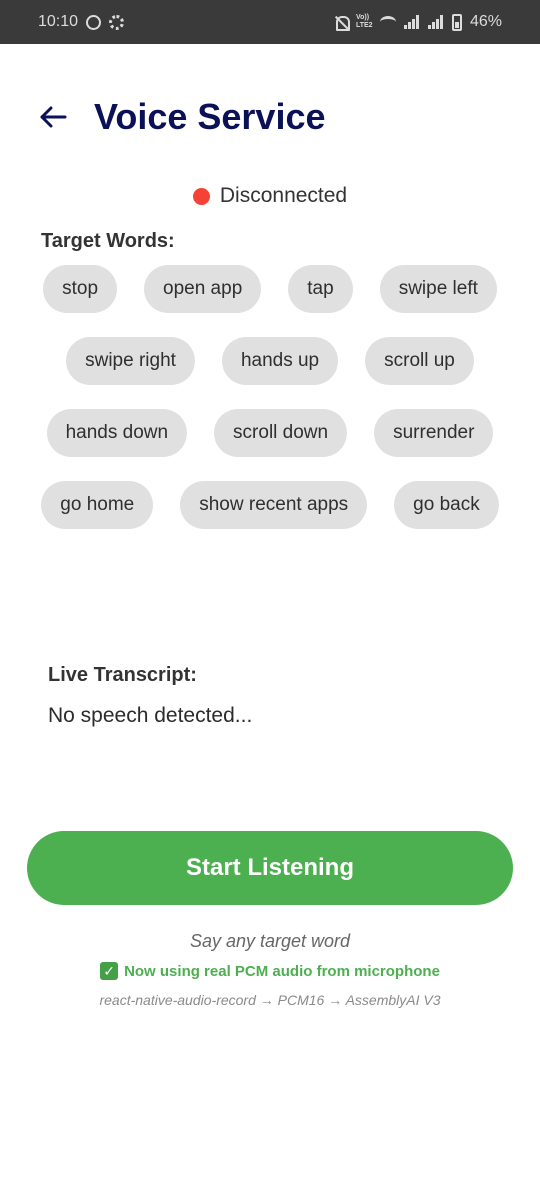 This screenshot has width=540, height=1204. Describe the element at coordinates (283, 195) in the screenshot. I see `connection-status-text: Disconnected` at that location.